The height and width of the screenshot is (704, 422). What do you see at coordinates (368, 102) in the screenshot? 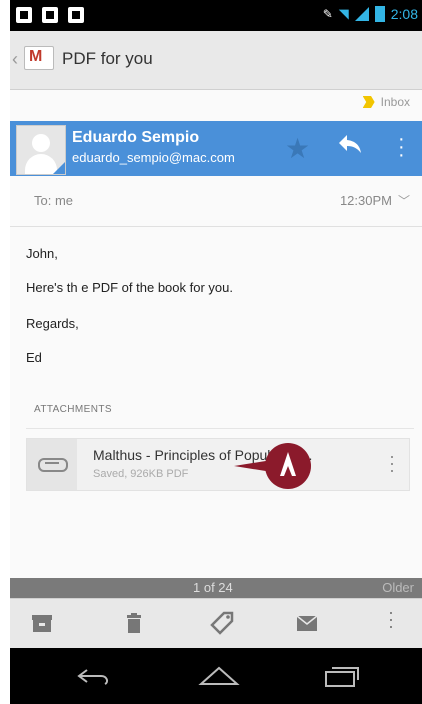
I see `label-tag-icon` at bounding box center [368, 102].